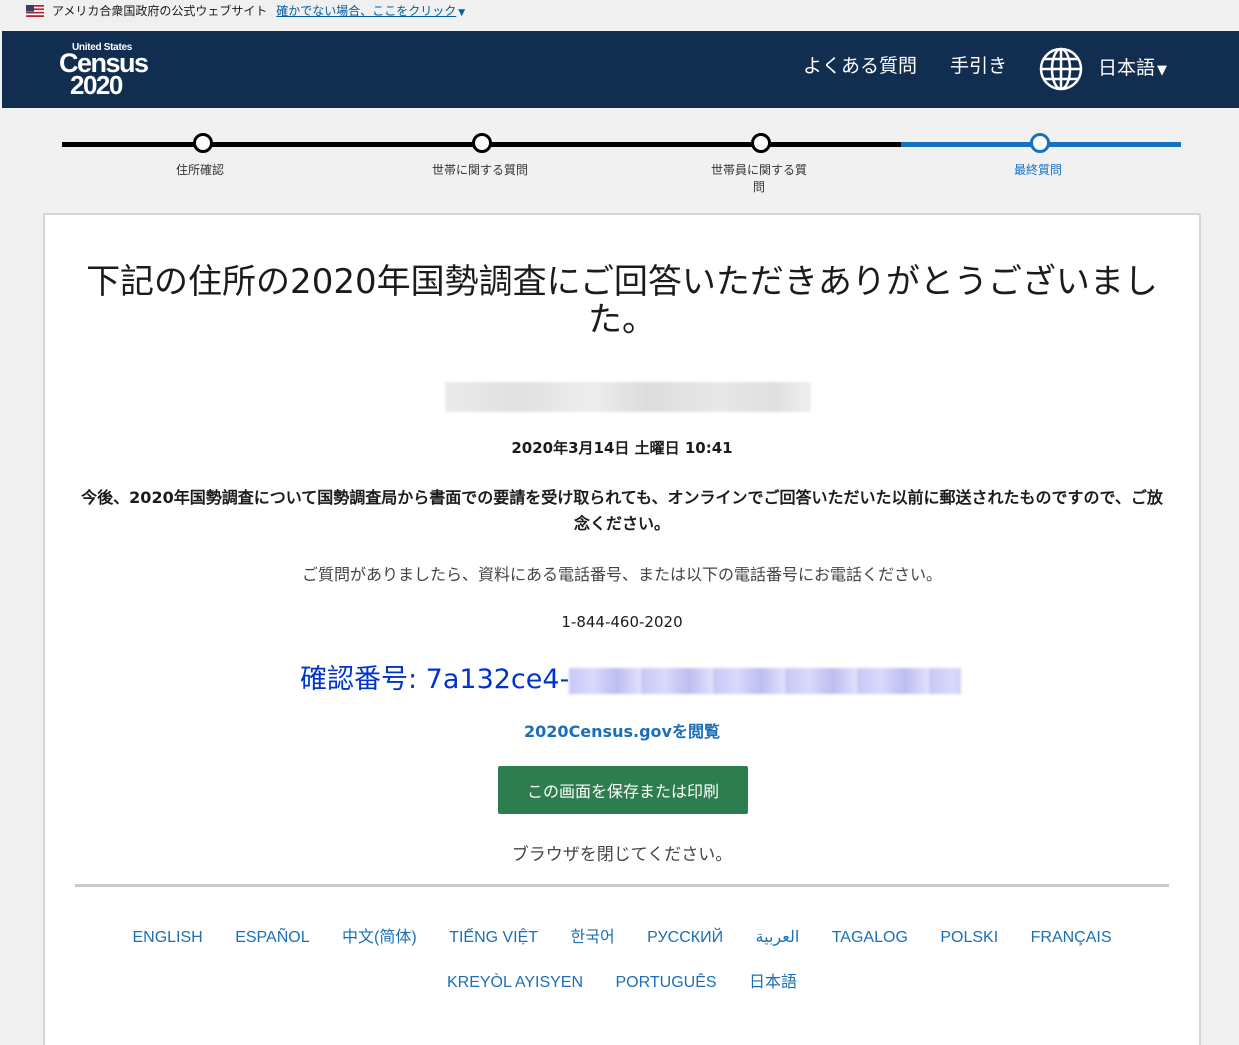 This screenshot has width=1239, height=1045. I want to click on contact-text: ご質問がありましたら、資料にある電話番号、または以下の電話番号にお電話ください。, so click(621, 574).